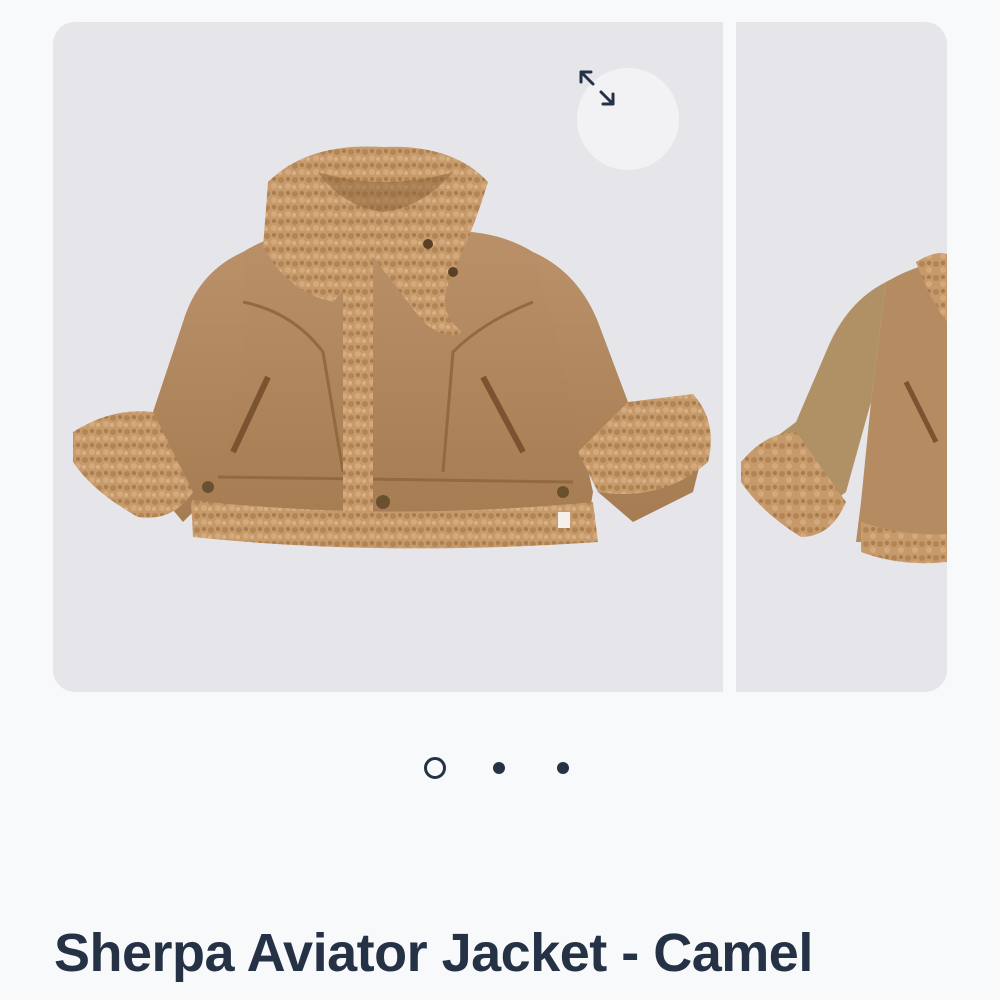  I want to click on expand-arrows-icon, so click(597, 88).